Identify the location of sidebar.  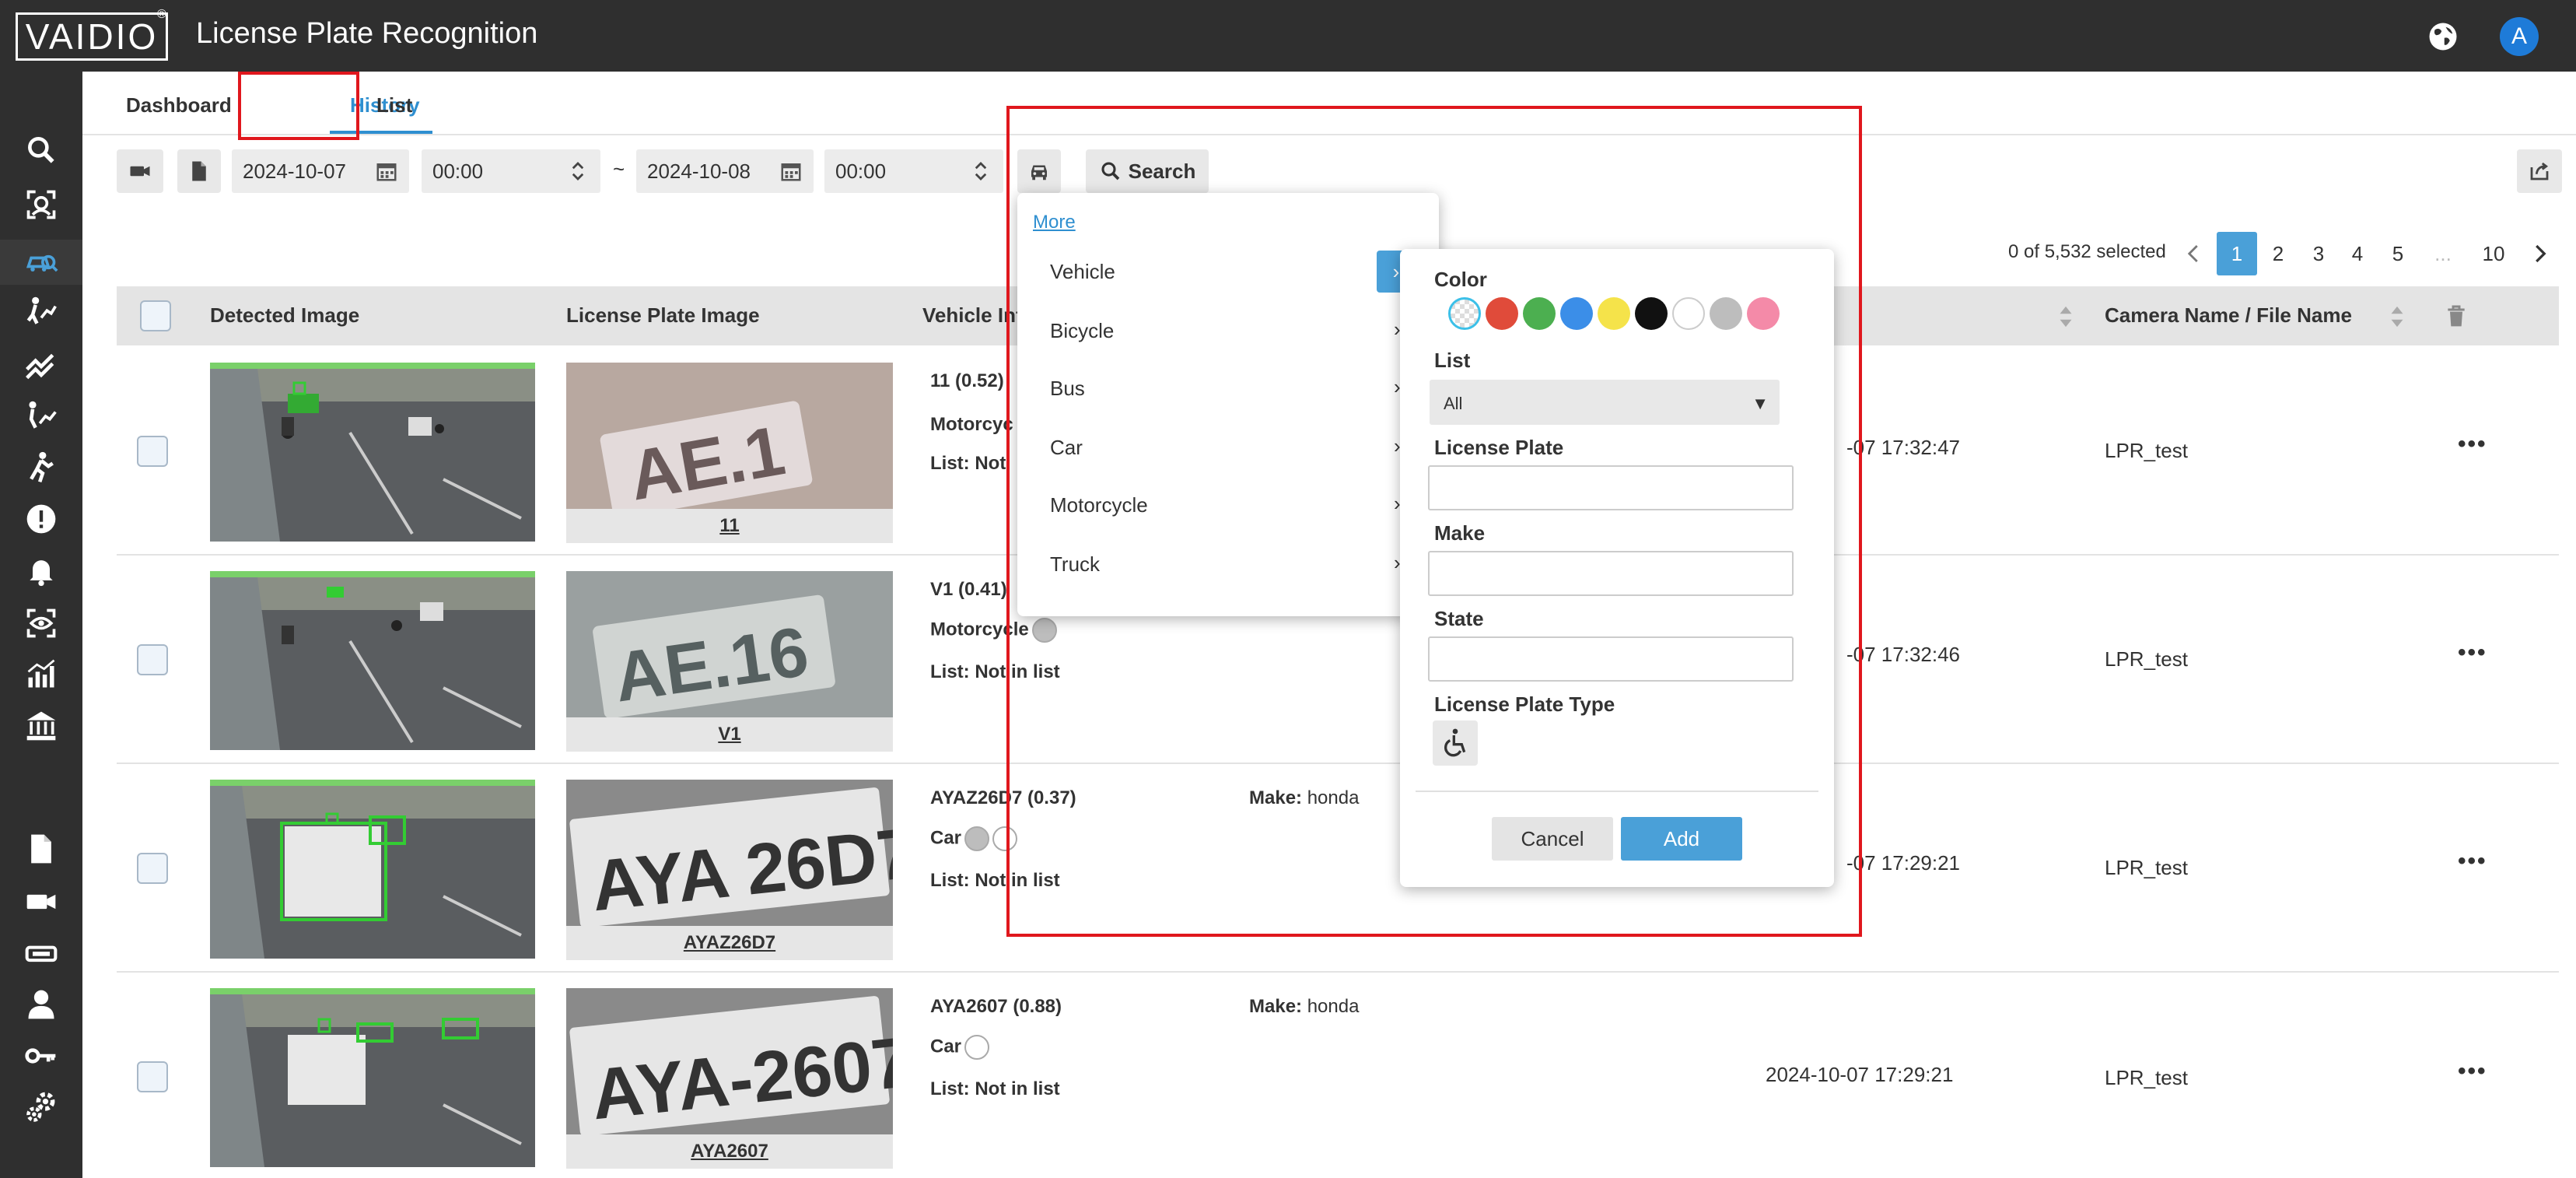
(41, 625).